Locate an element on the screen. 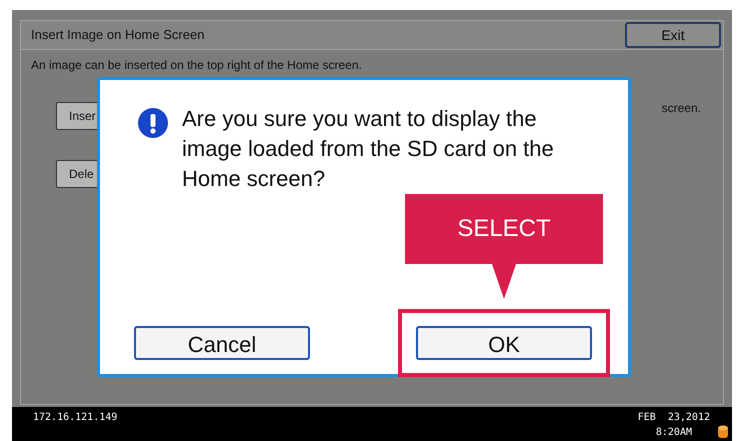 The height and width of the screenshot is (441, 738). toner-icon is located at coordinates (723, 432).